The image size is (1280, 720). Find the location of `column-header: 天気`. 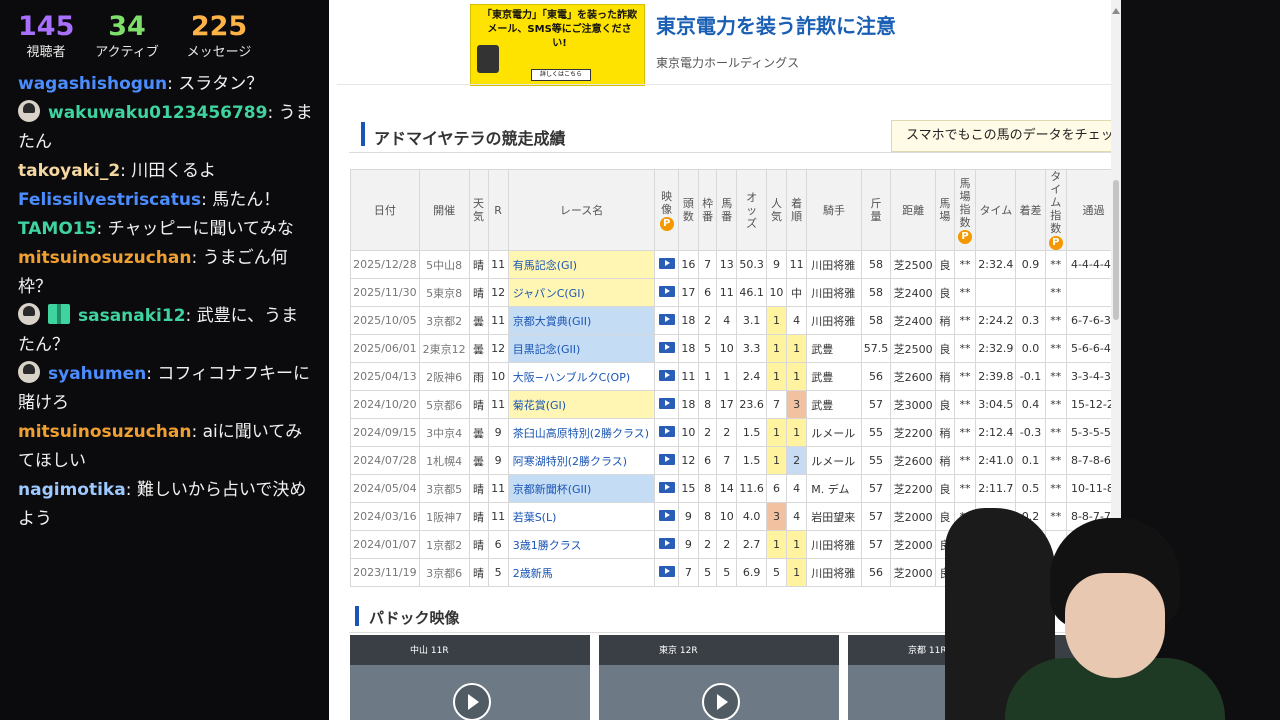

column-header: 天気 is located at coordinates (478, 210).